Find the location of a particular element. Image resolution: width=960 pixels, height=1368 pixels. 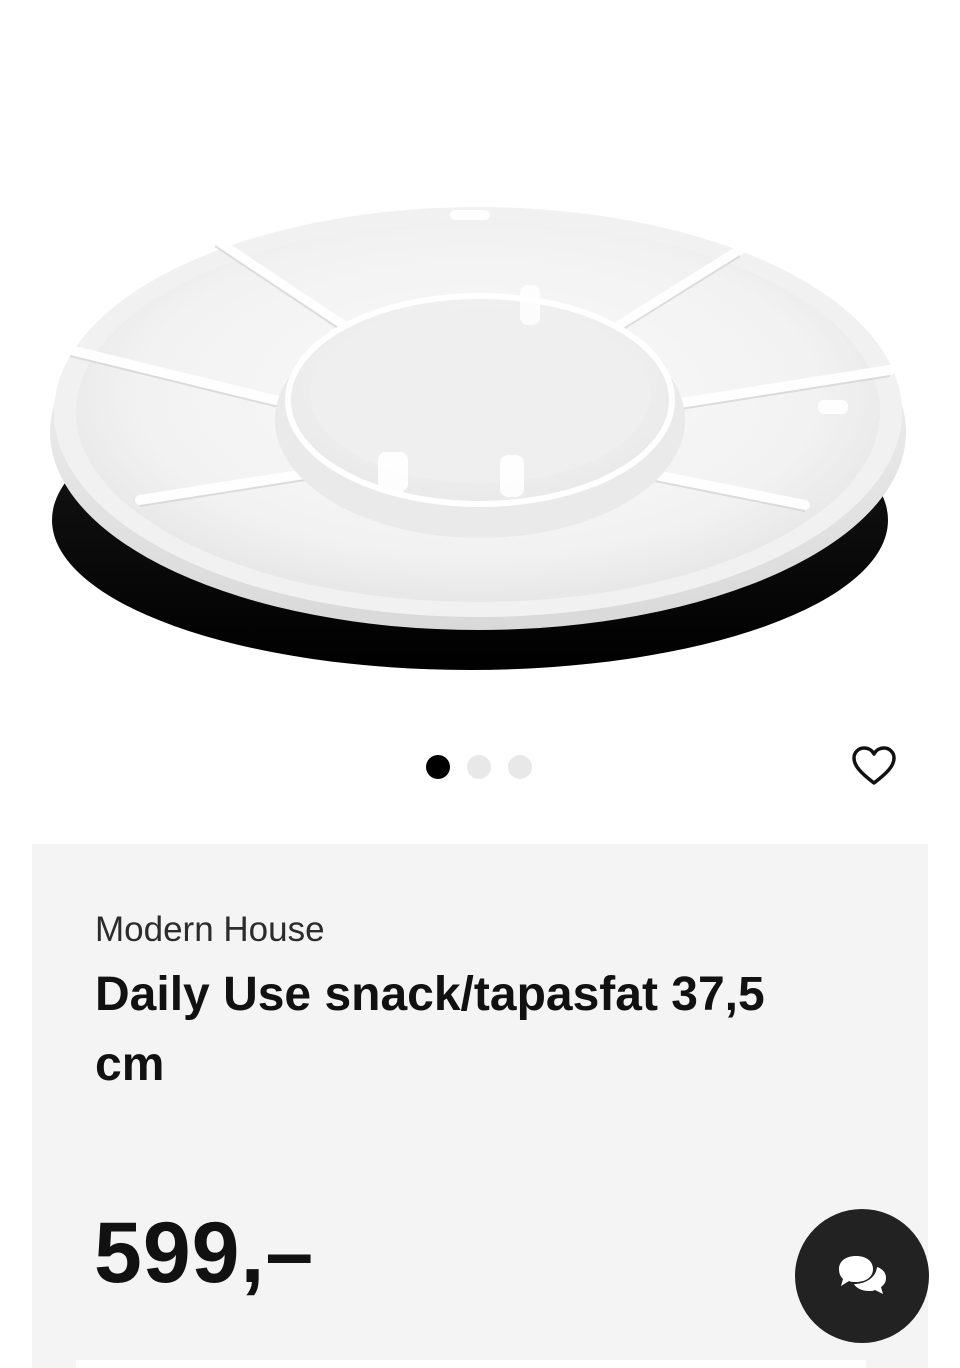

image-pager is located at coordinates (479, 767).